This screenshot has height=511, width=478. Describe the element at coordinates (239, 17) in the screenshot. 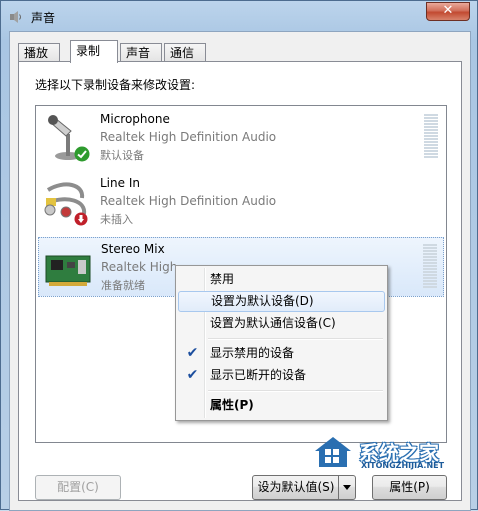

I see `title-bar: 声音 ✕` at that location.